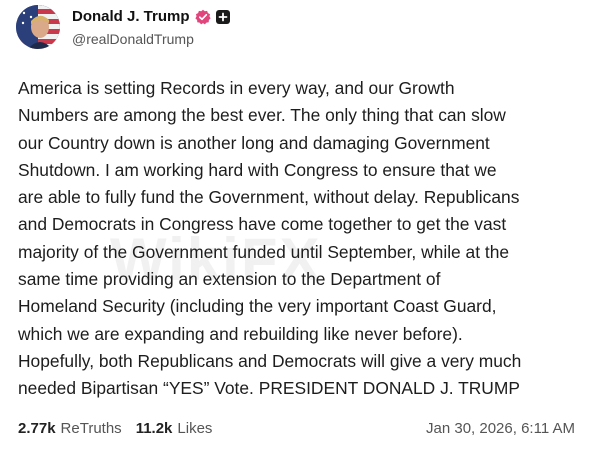 The width and height of the screenshot is (591, 451). Describe the element at coordinates (133, 39) in the screenshot. I see `author-handle: @realDonaldTrump` at that location.